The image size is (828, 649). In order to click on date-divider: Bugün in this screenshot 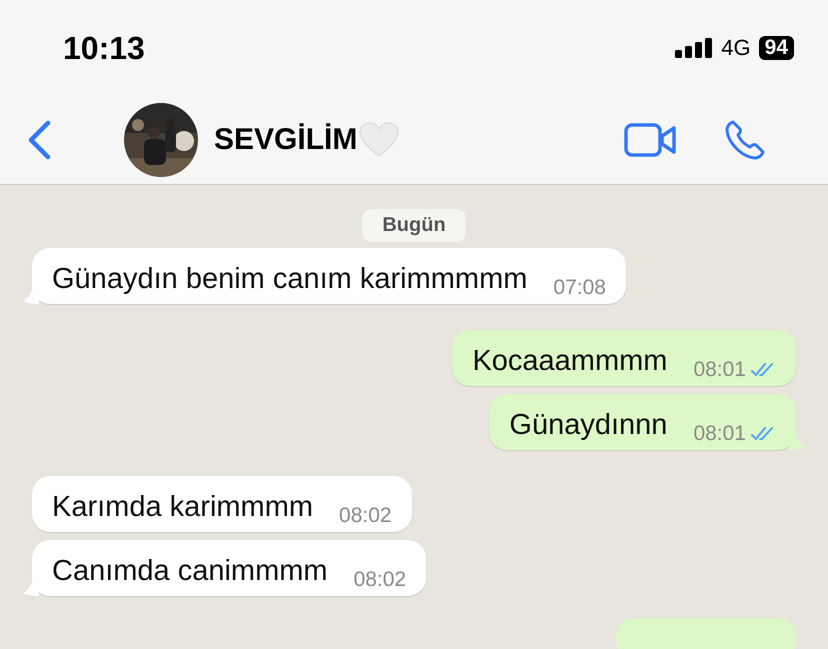, I will do `click(414, 225)`.